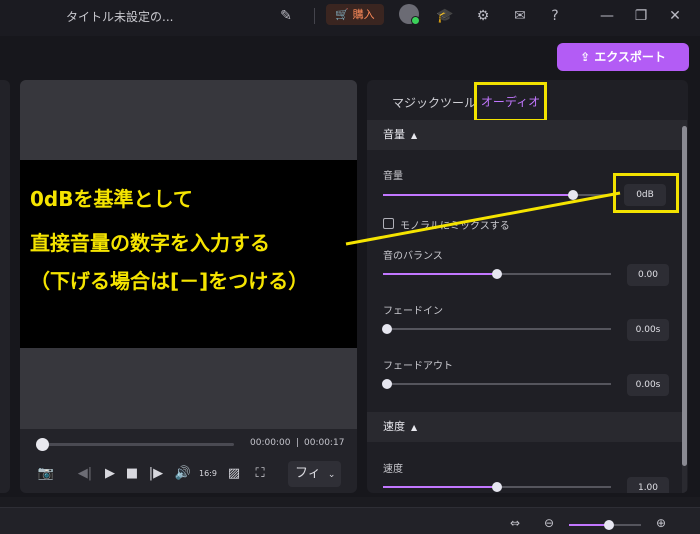 Image resolution: width=700 pixels, height=534 pixels. What do you see at coordinates (455, 226) in the screenshot?
I see `mono-label: モノラルにミックスする` at bounding box center [455, 226].